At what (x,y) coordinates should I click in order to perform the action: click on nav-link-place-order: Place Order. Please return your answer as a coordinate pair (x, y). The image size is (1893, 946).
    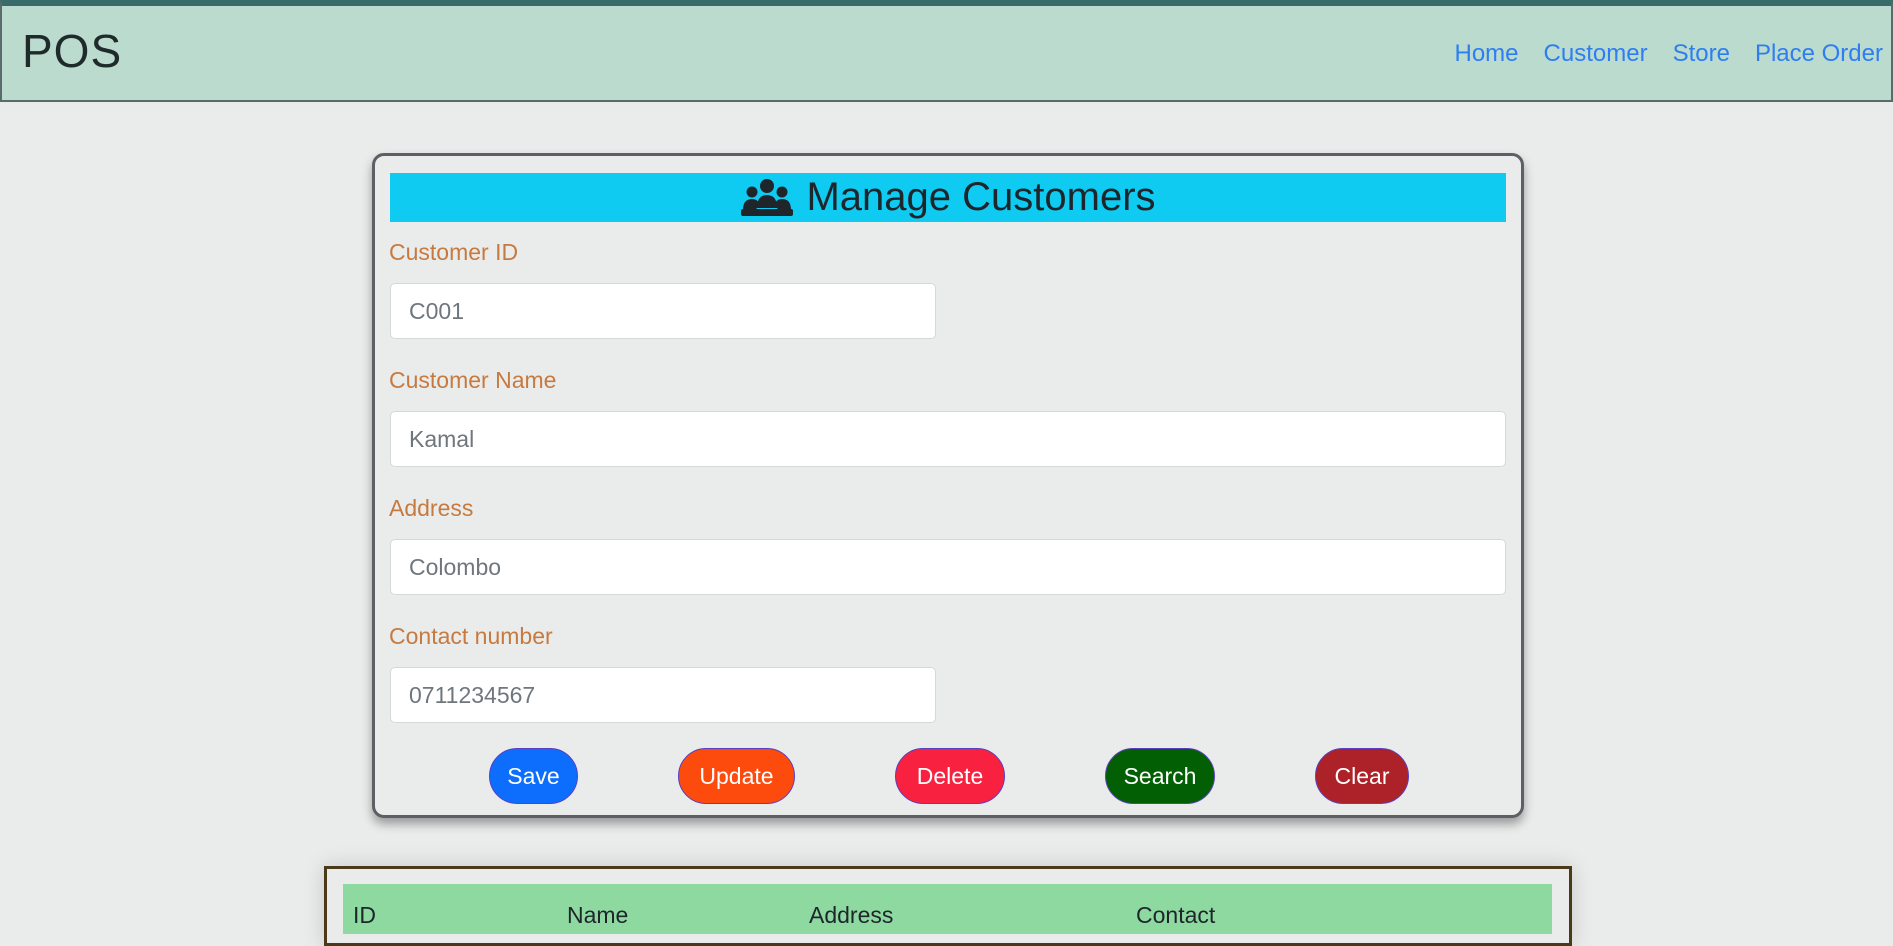
    Looking at the image, I should click on (1819, 54).